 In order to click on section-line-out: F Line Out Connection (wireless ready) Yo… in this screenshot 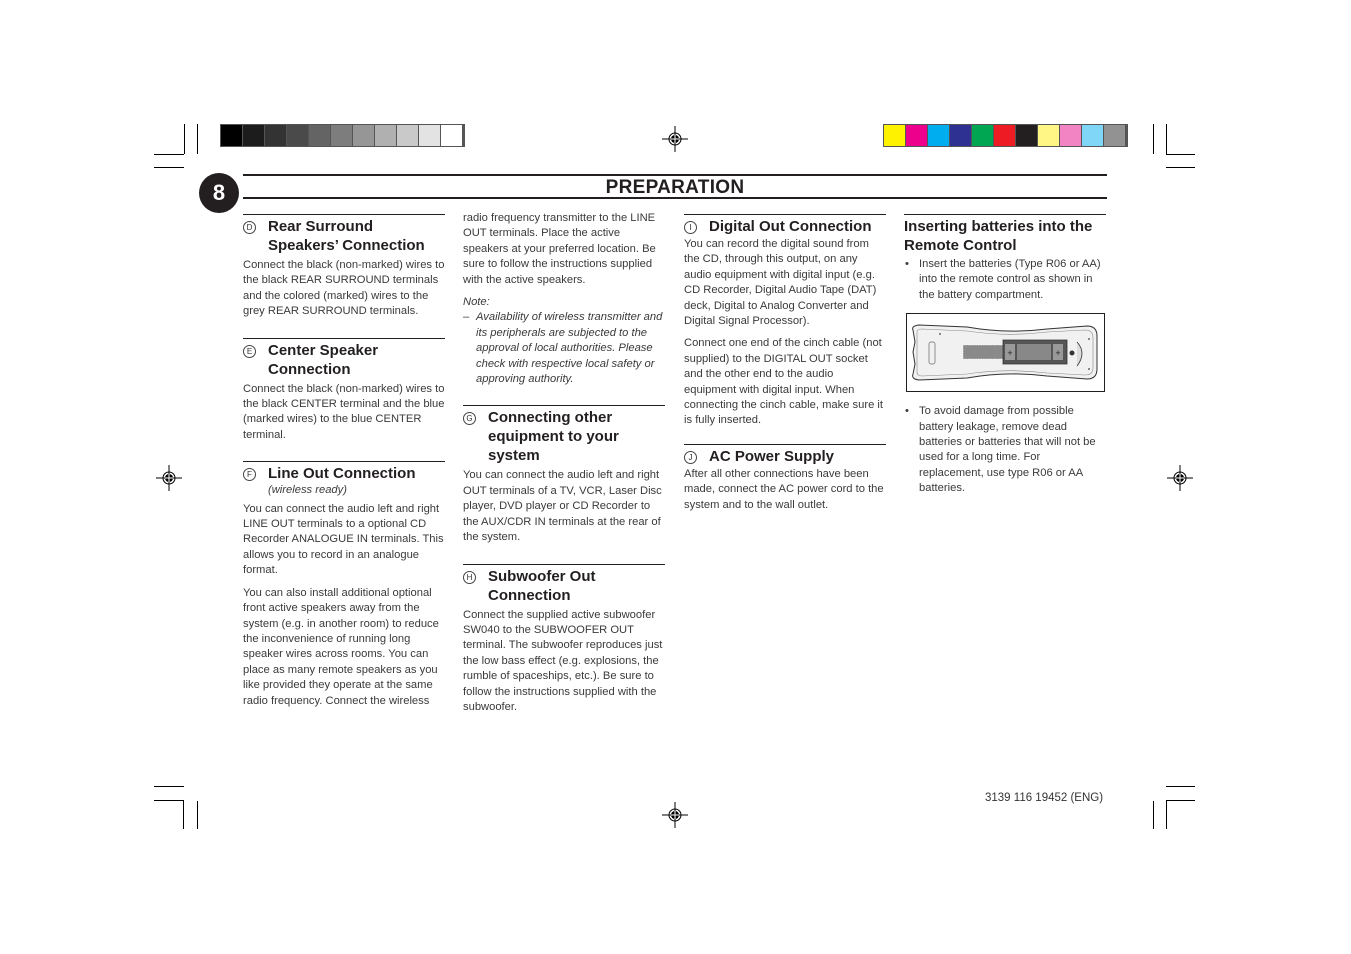, I will do `click(344, 585)`.